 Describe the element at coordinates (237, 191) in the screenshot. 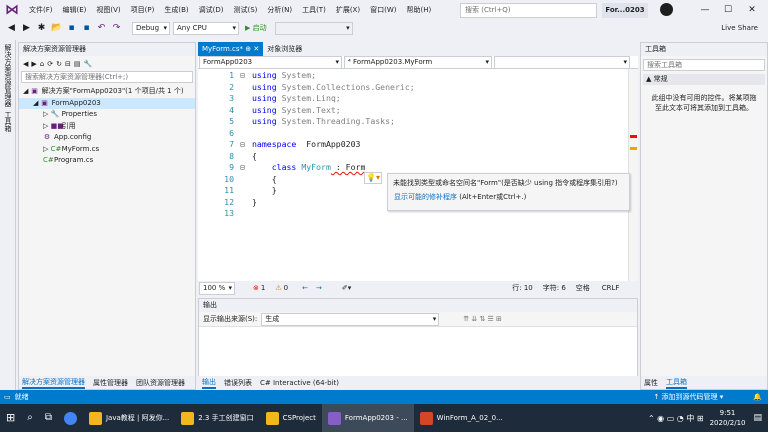

I see `code-line: 11 }` at that location.